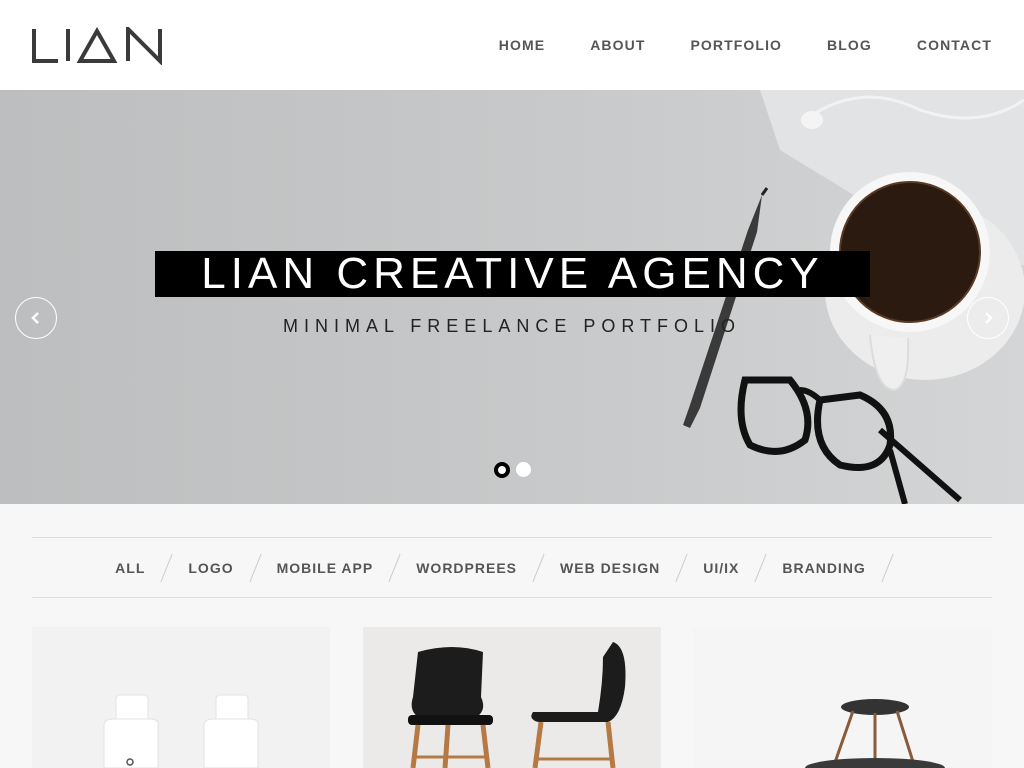 The width and height of the screenshot is (1024, 768). Describe the element at coordinates (736, 45) in the screenshot. I see `nav-item-portfolio: PORTFOLIO` at that location.